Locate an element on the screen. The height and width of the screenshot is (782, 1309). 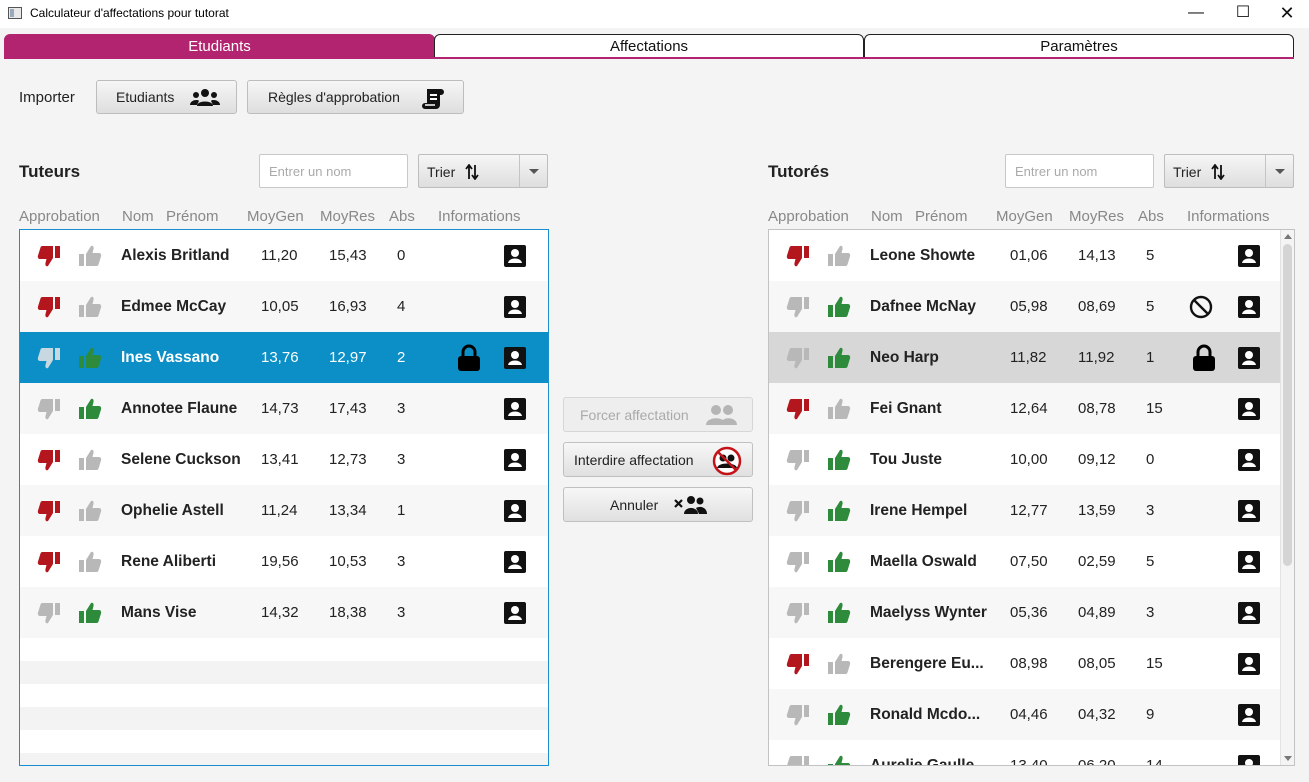
scrollbar-thumb is located at coordinates (1287, 405).